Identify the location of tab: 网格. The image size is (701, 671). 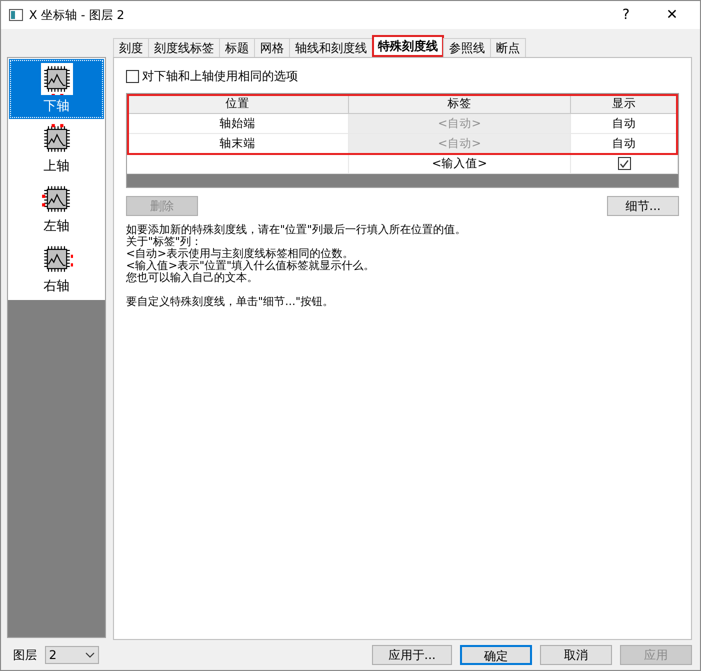
(272, 47).